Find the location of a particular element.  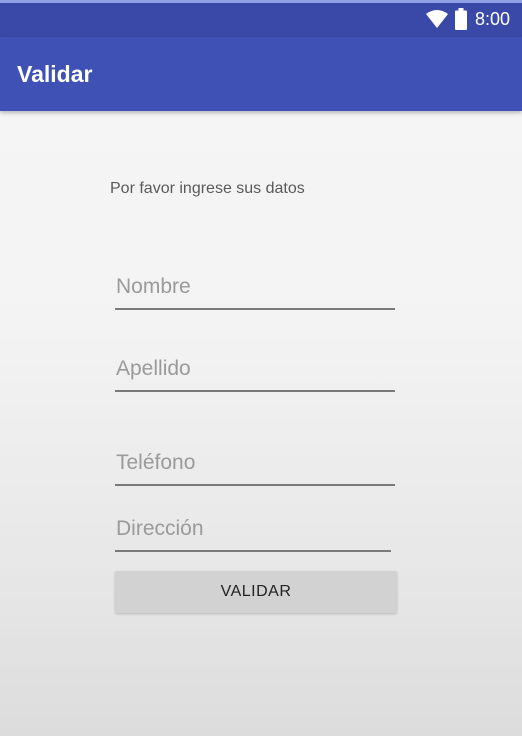

direccion-field is located at coordinates (253, 532).